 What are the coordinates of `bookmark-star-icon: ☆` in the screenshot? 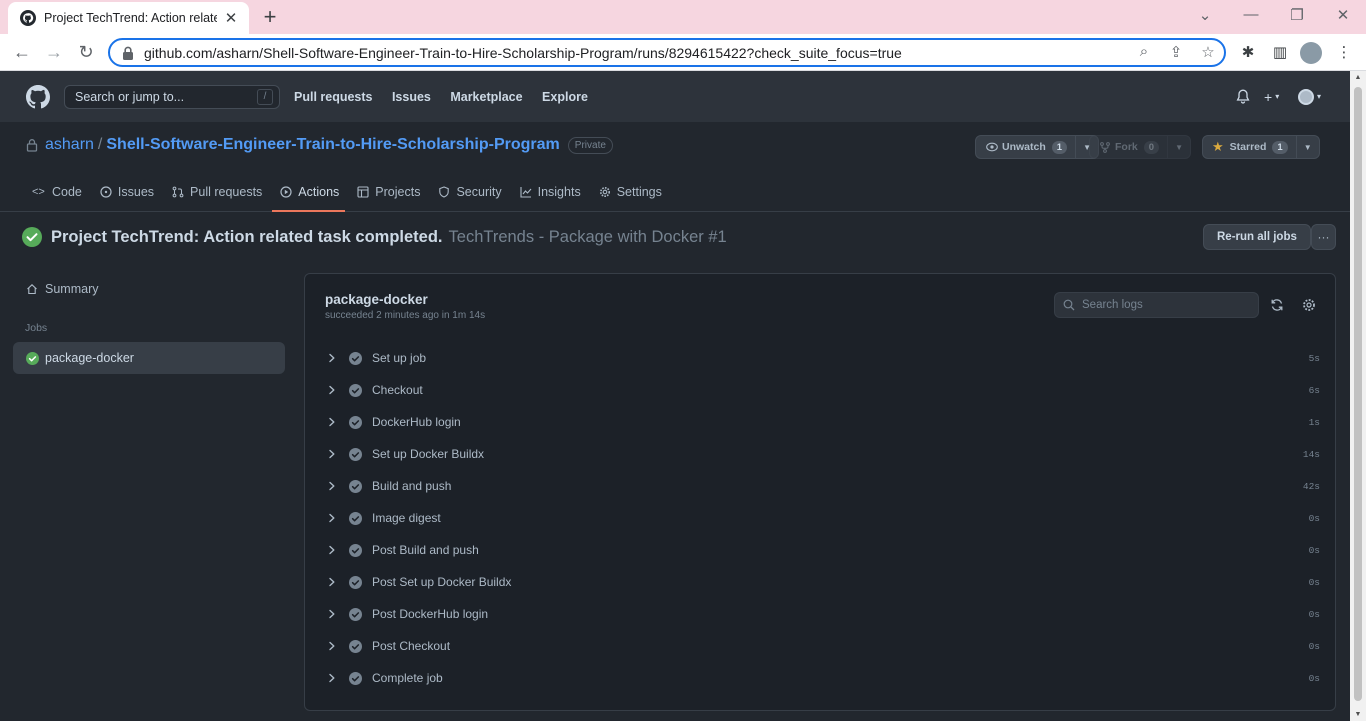 It's located at (1208, 52).